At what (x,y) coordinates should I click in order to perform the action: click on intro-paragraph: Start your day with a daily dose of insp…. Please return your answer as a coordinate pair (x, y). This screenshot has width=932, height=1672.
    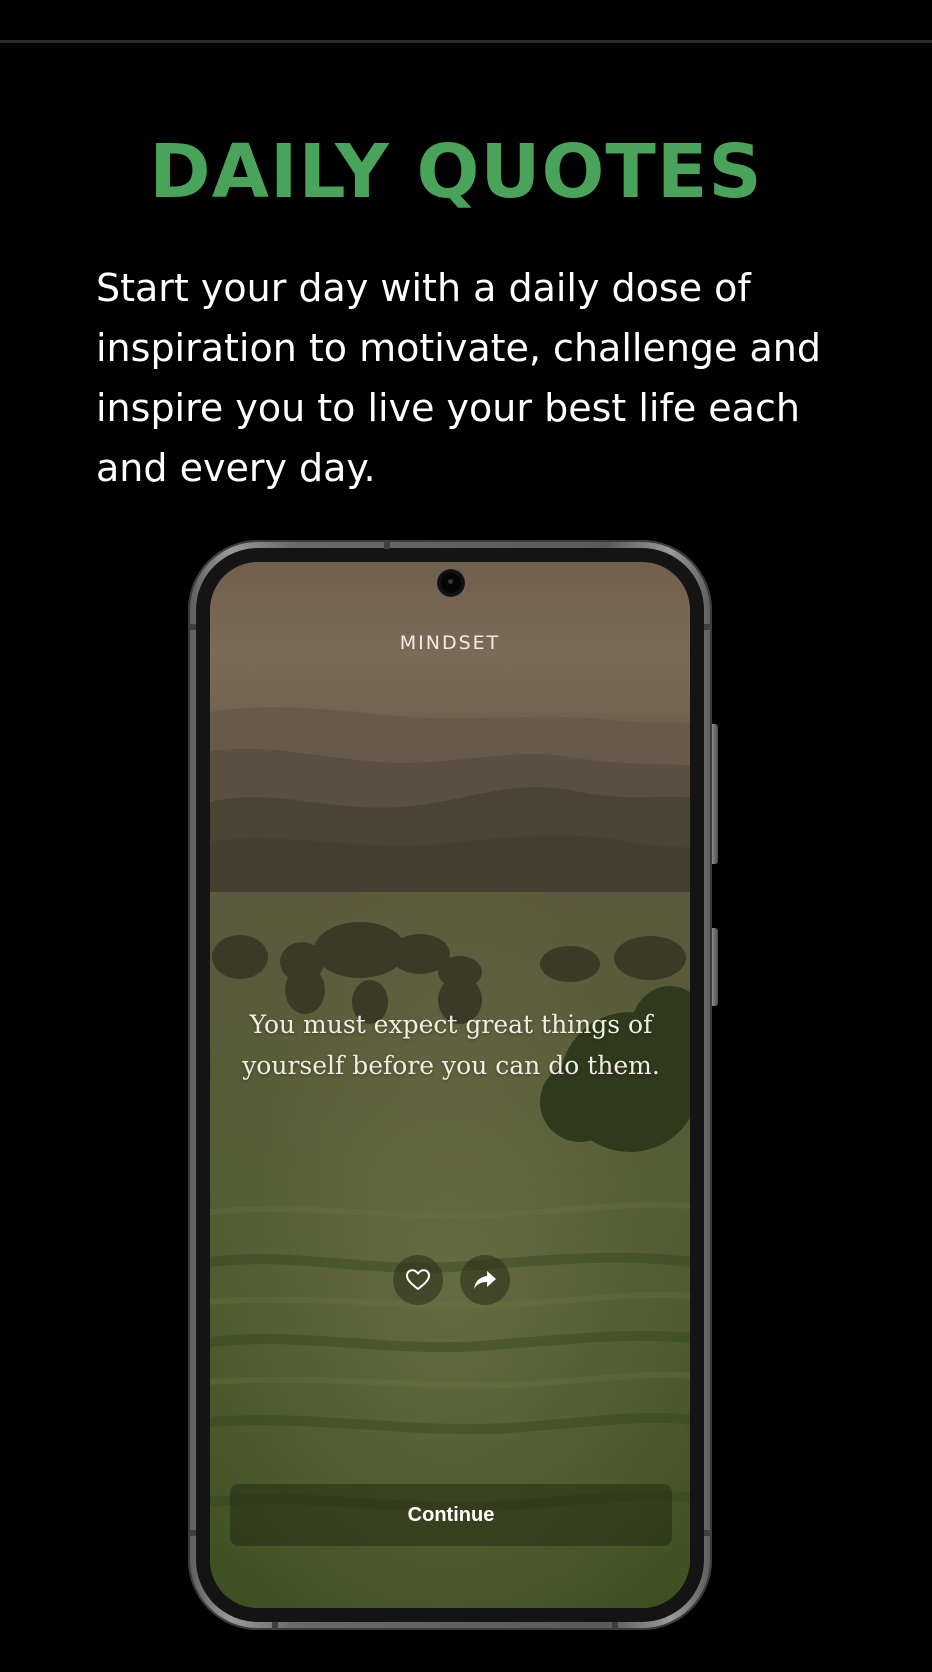
    Looking at the image, I should click on (458, 378).